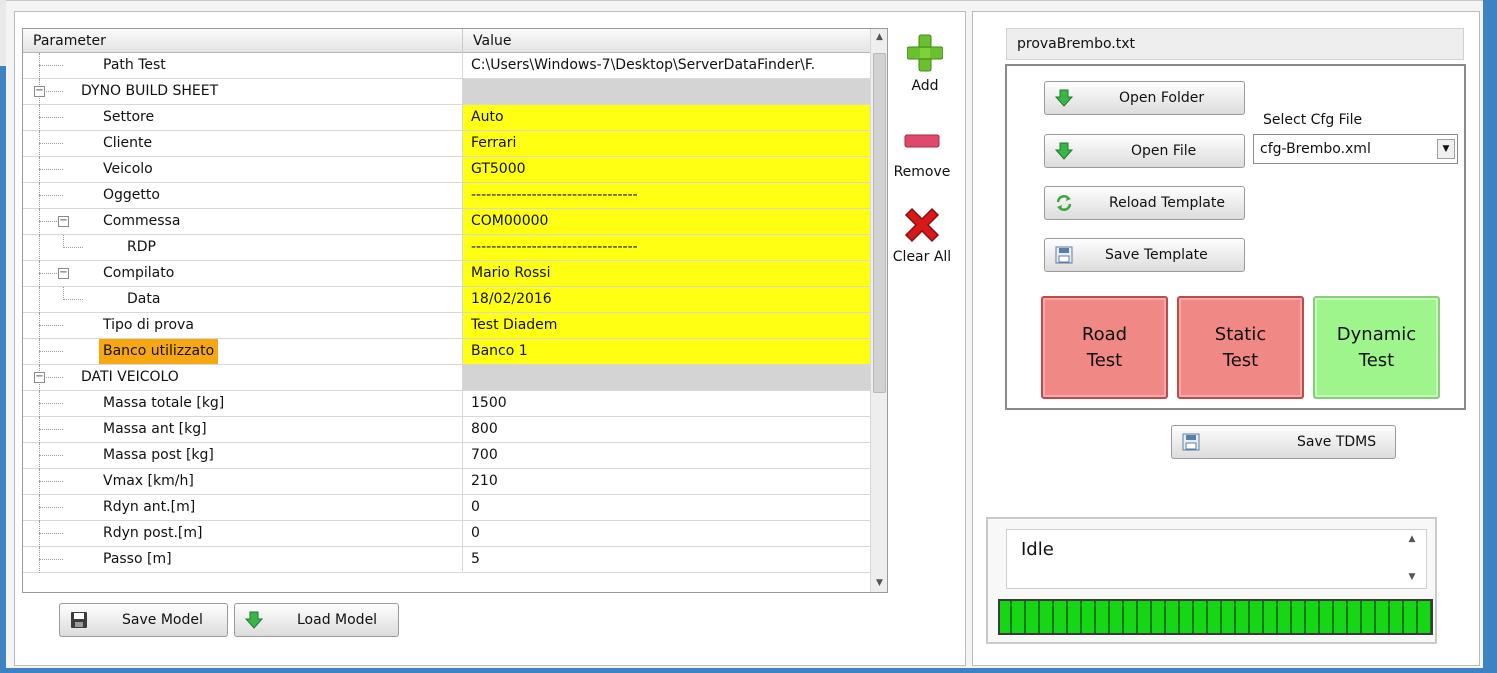 This screenshot has height=673, width=1497. I want to click on value-cell: COM00000, so click(667, 221).